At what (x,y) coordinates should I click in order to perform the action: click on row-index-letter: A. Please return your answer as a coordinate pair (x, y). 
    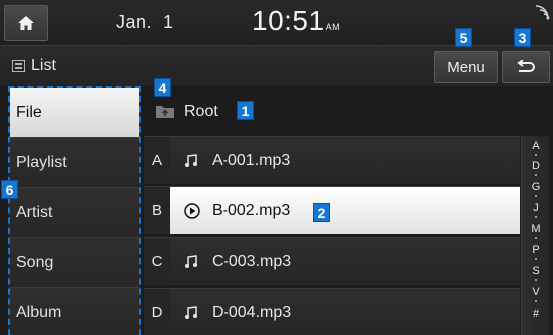
    Looking at the image, I should click on (157, 160).